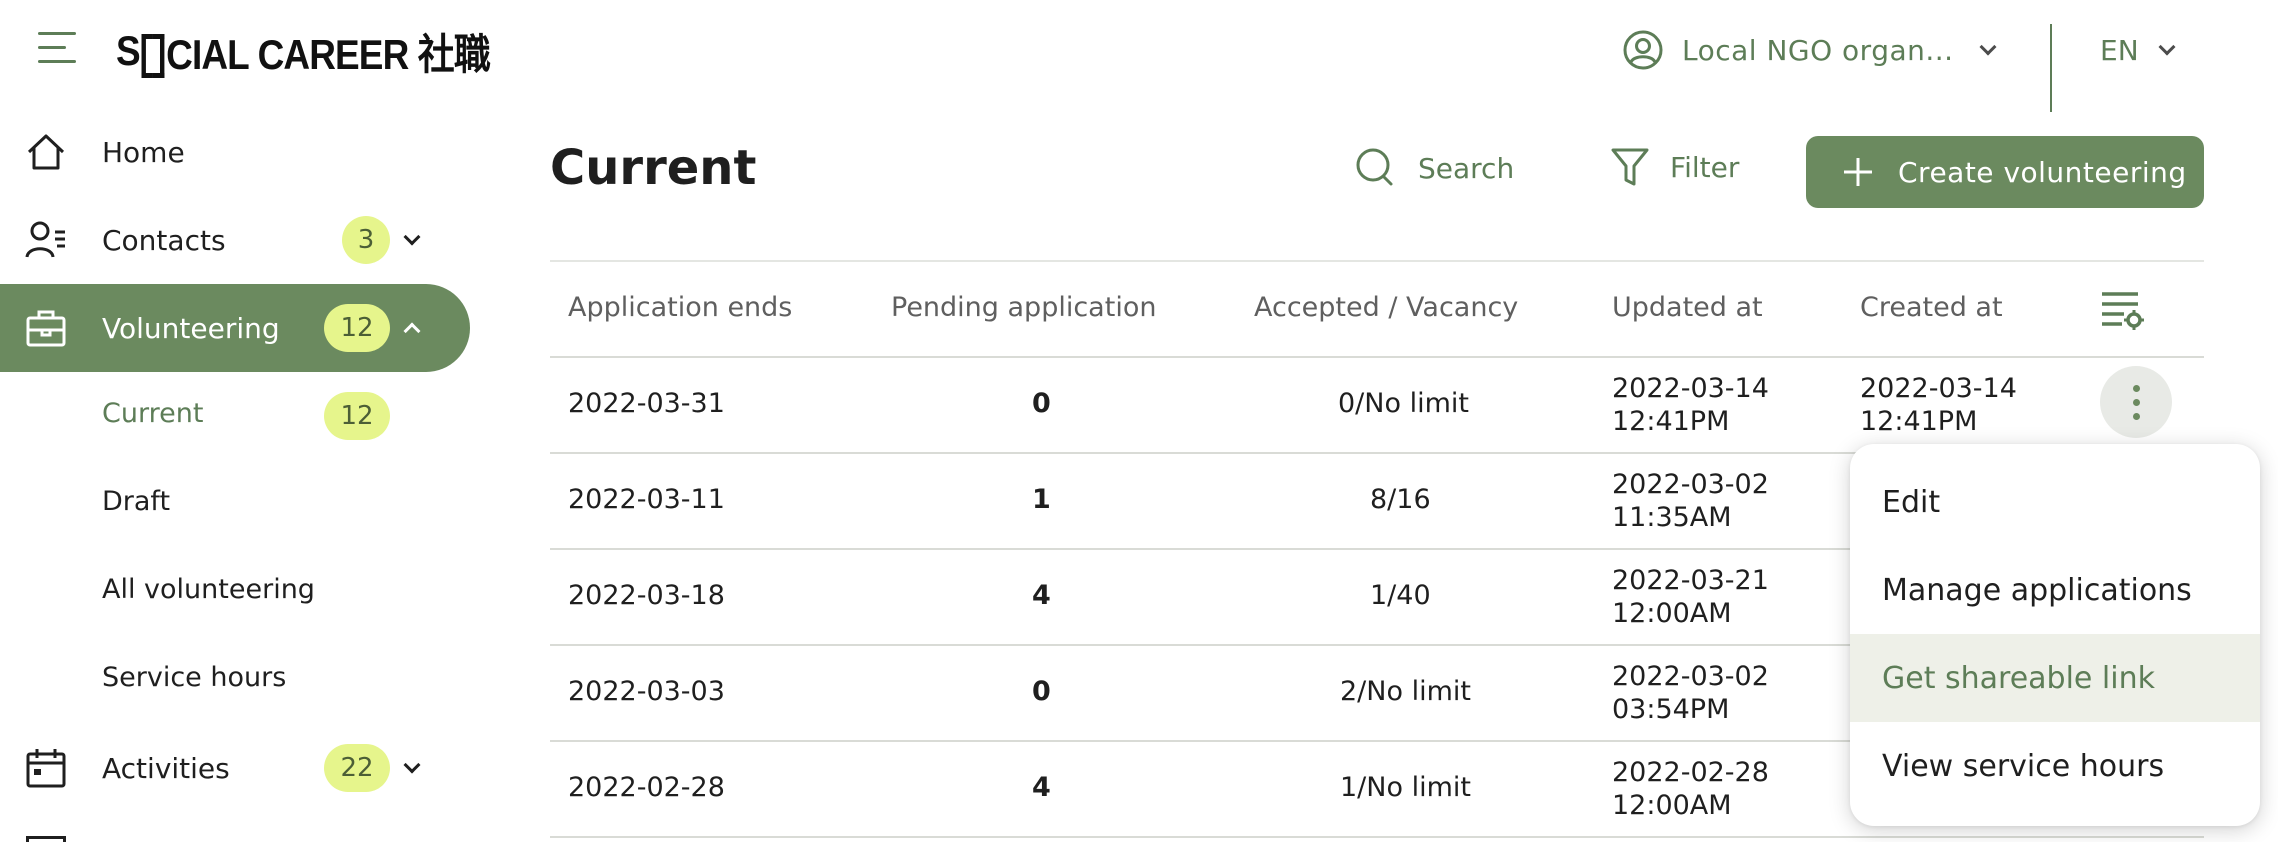 This screenshot has width=2278, height=842. What do you see at coordinates (1405, 691) in the screenshot?
I see `cell-accepted-vacancy: 2/No limit` at bounding box center [1405, 691].